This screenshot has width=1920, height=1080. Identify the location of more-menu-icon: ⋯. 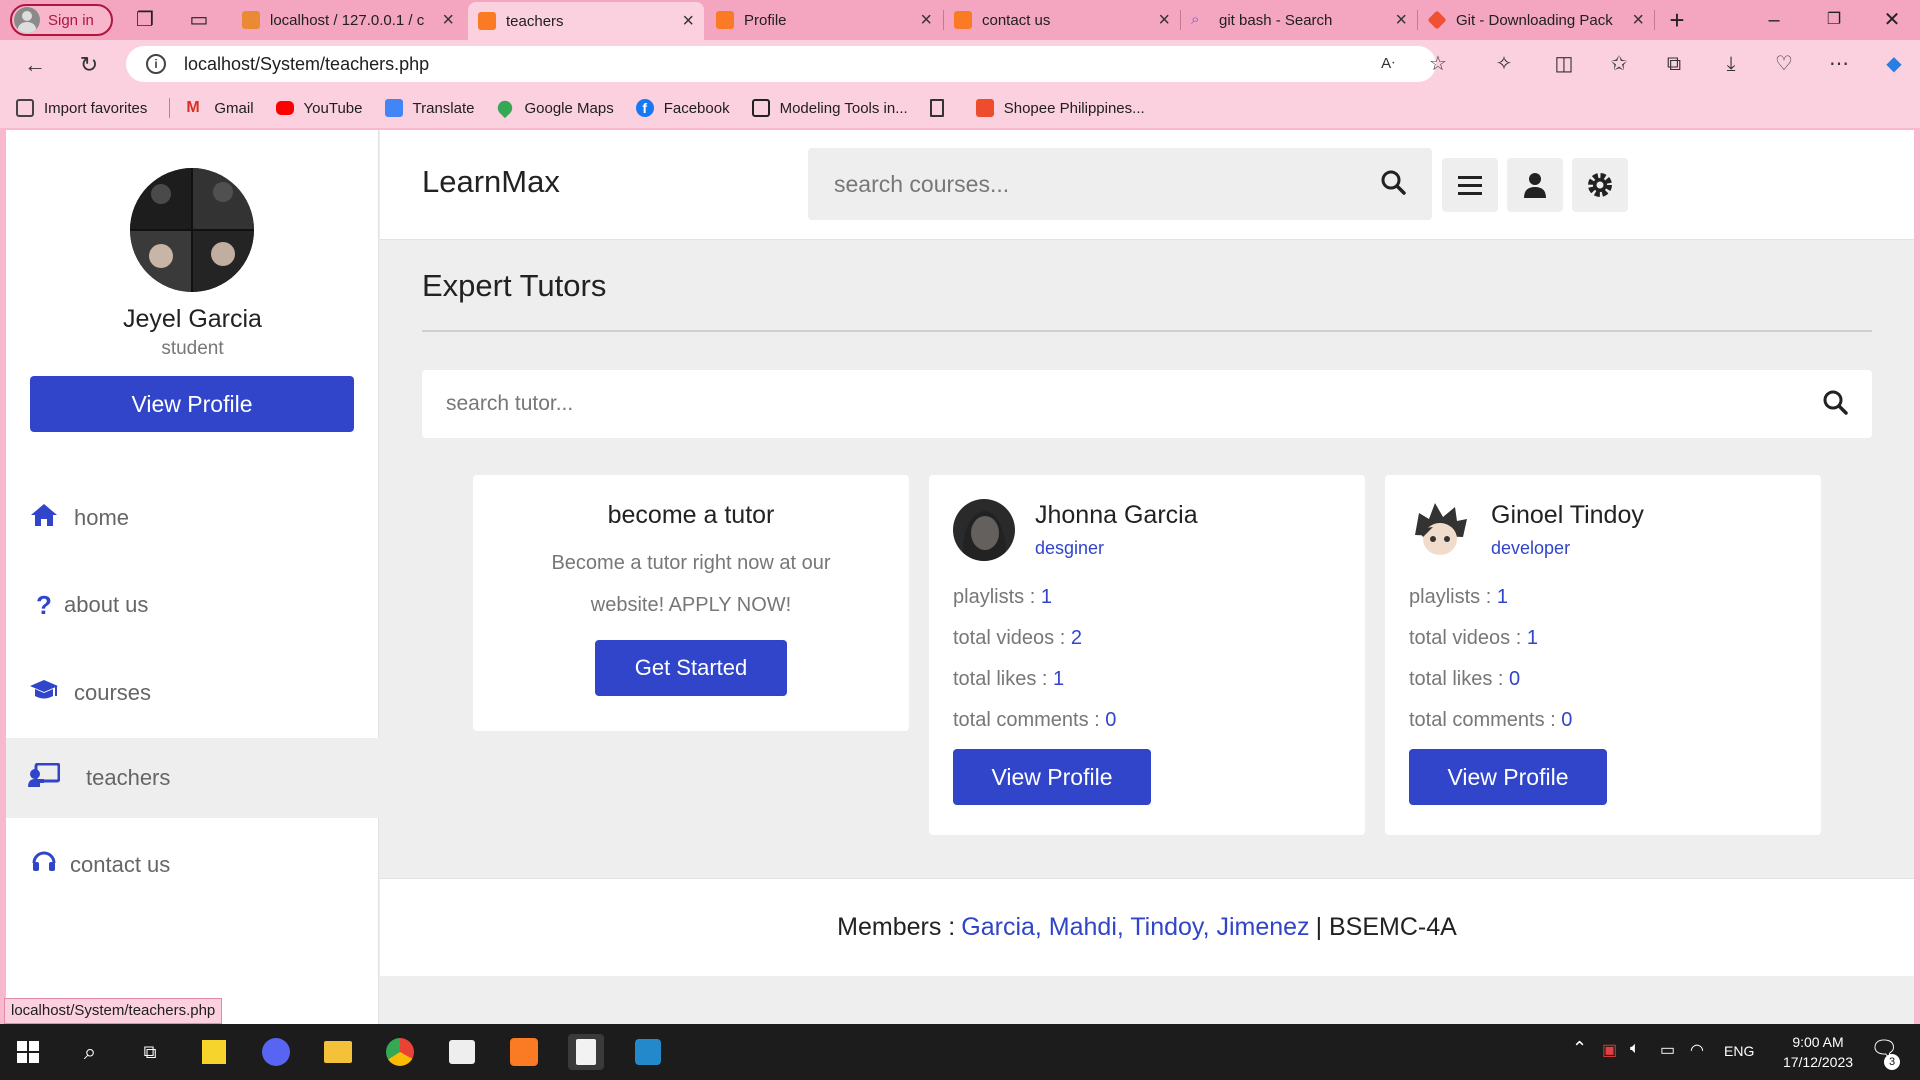
(1839, 64).